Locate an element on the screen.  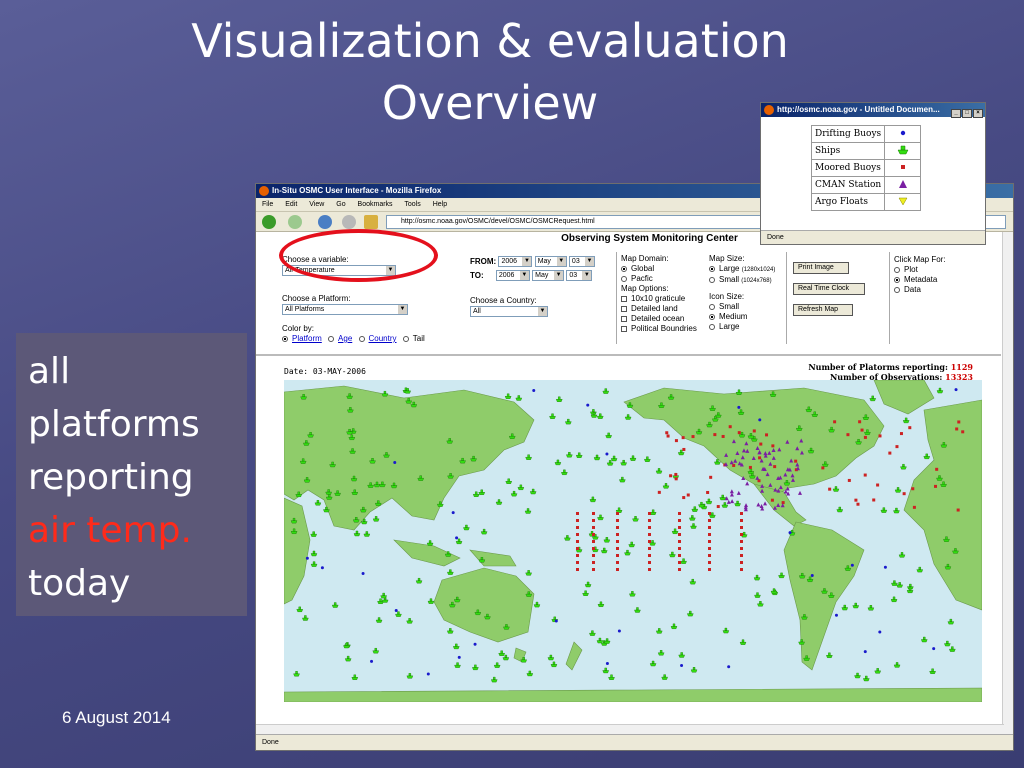
icon-small-radio is located at coordinates (712, 306).